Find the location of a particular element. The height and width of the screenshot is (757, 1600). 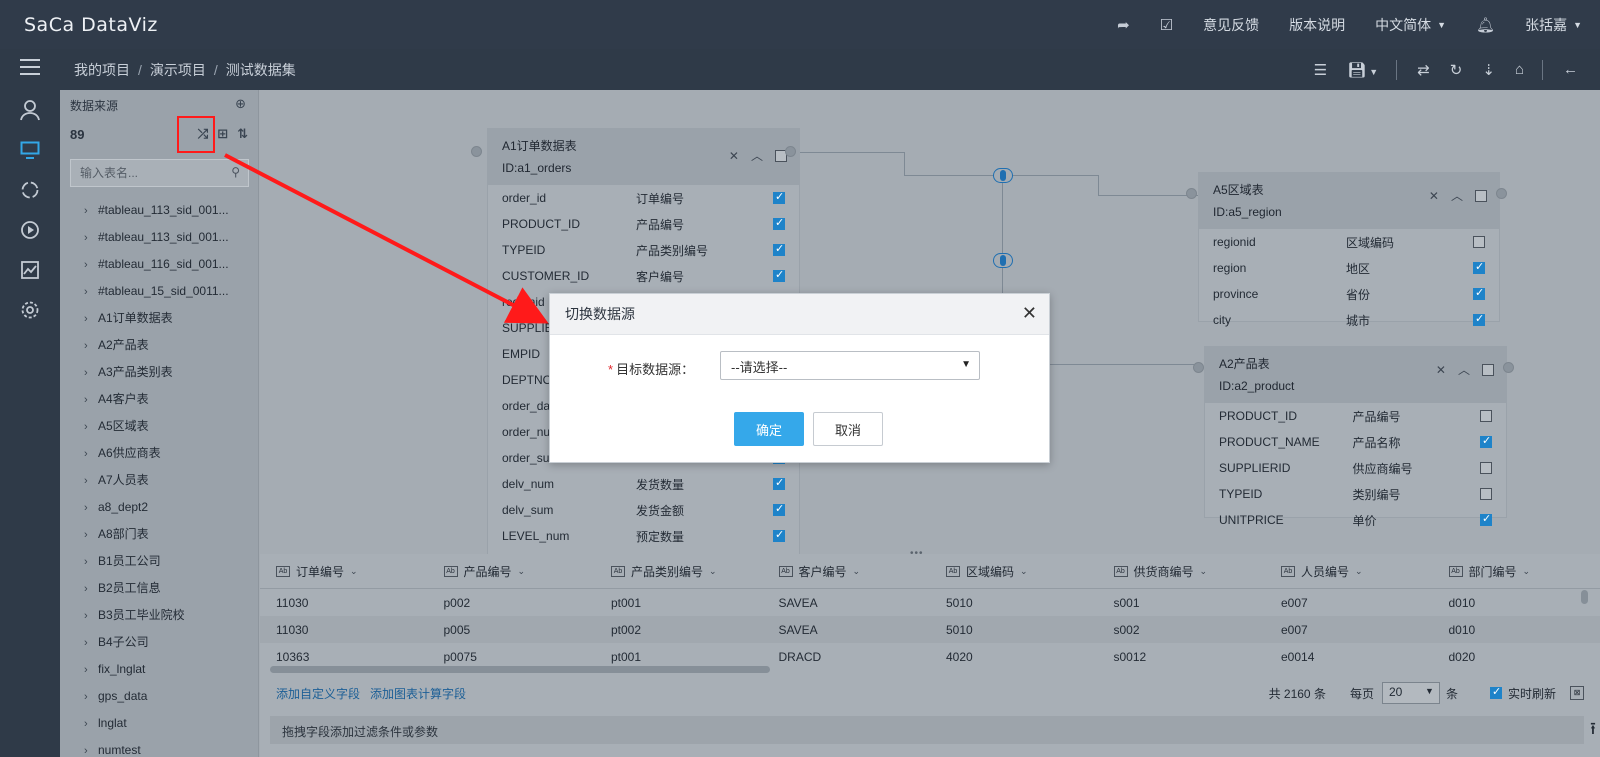

field-row: TYPEID 产品类别编号 is located at coordinates (643, 250).